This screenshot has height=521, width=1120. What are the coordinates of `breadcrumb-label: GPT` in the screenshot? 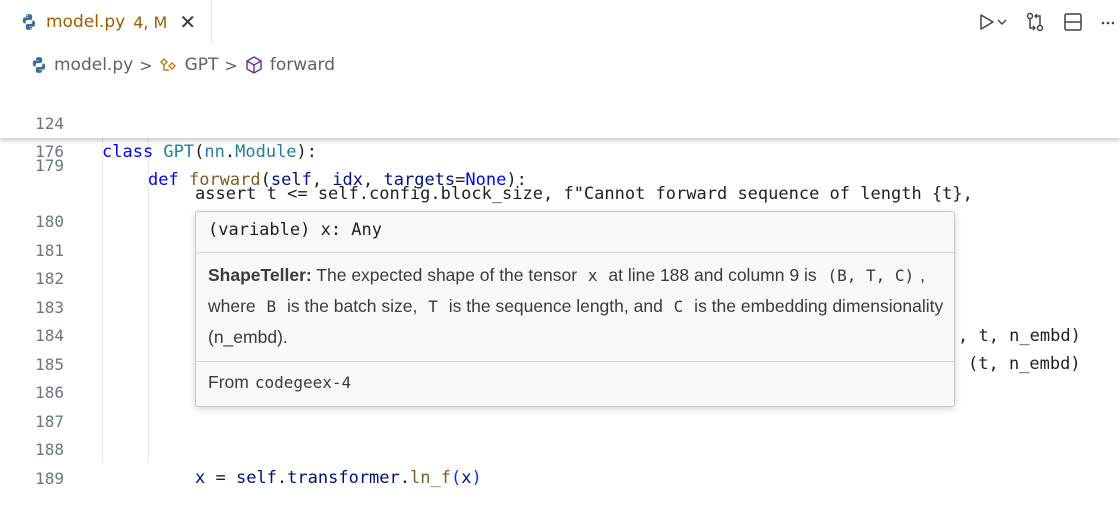 It's located at (201, 65).